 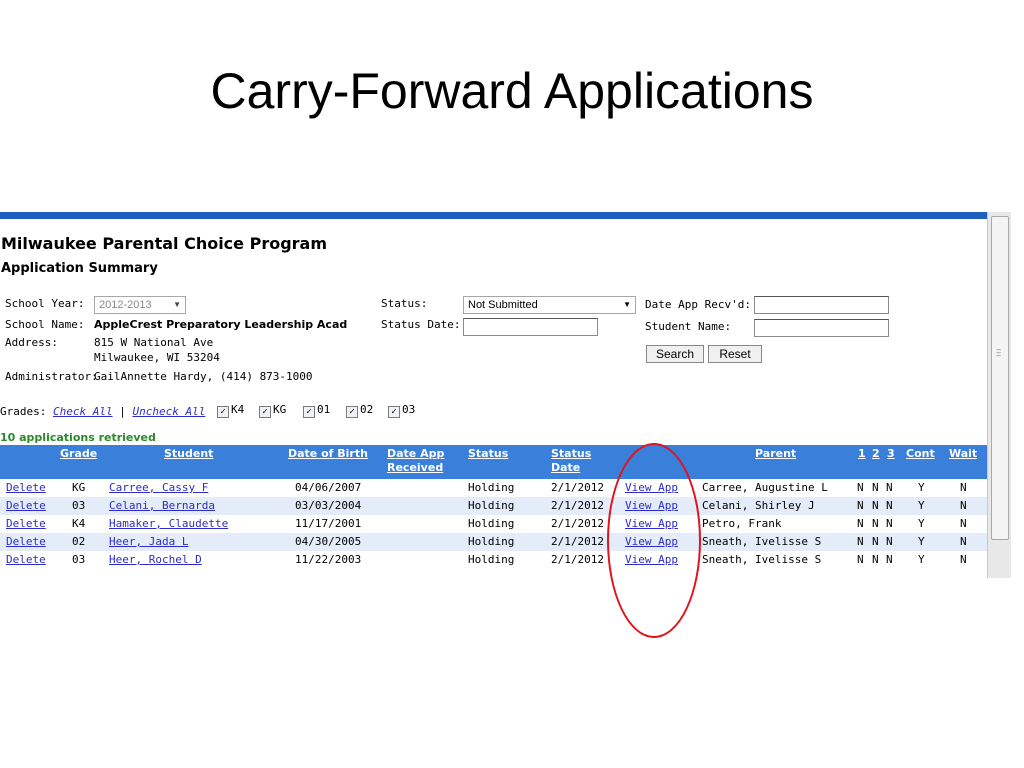 I want to click on date-recvd-input, so click(x=821, y=305).